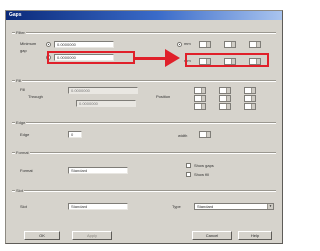 Image resolution: width=320 pixels, height=251 pixels. I want to click on help-button: Help, so click(255, 235).